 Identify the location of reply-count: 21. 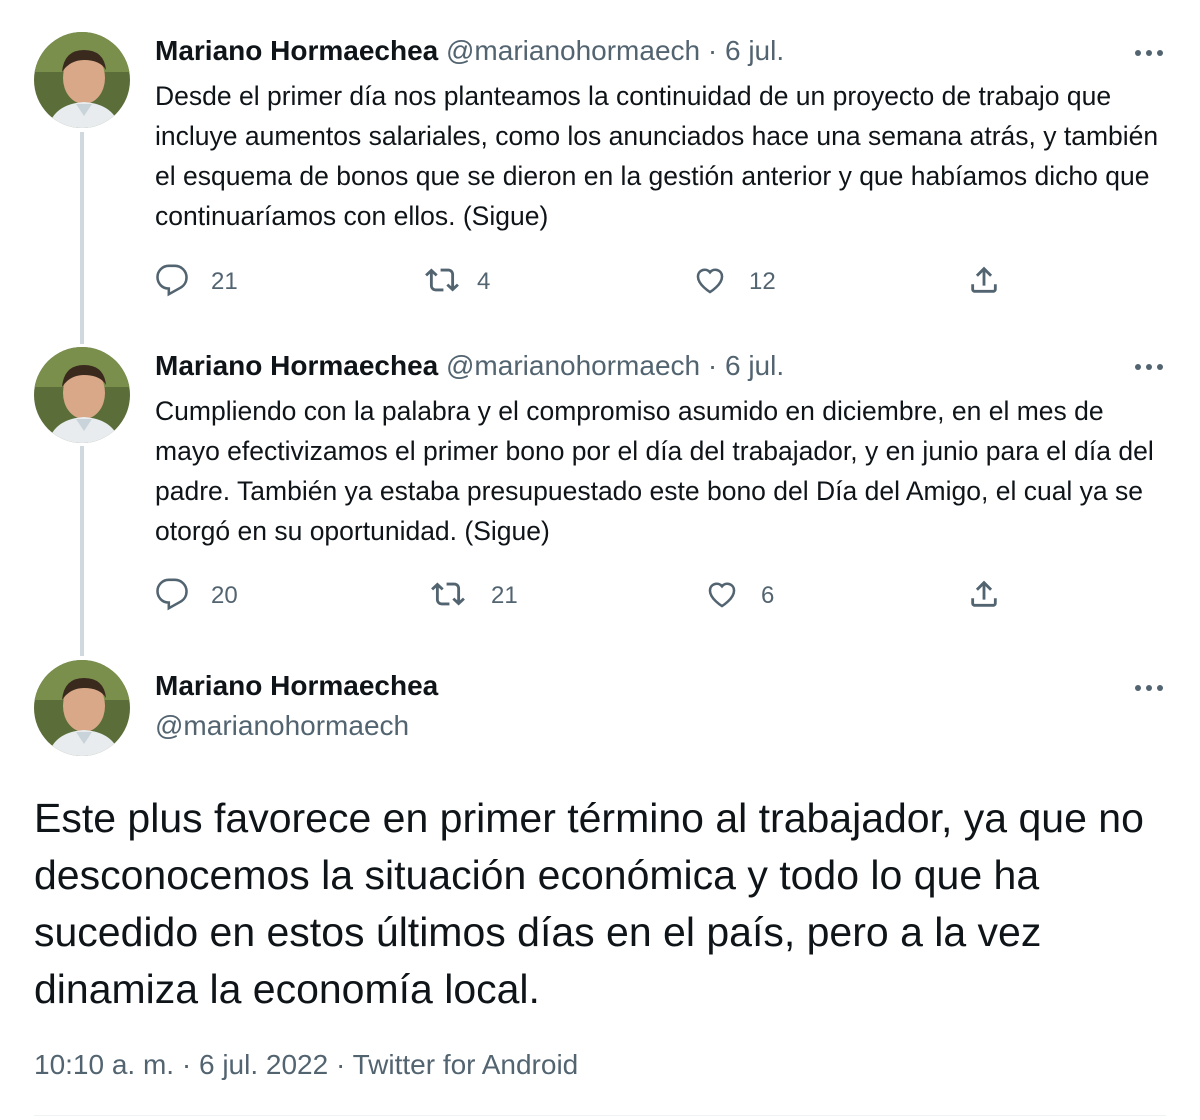
(224, 281).